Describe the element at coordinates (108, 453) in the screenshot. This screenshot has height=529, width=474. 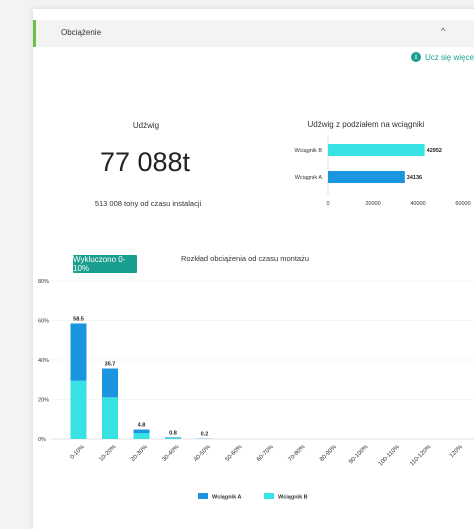
I see `load-x-tick-label: 10-20%` at that location.